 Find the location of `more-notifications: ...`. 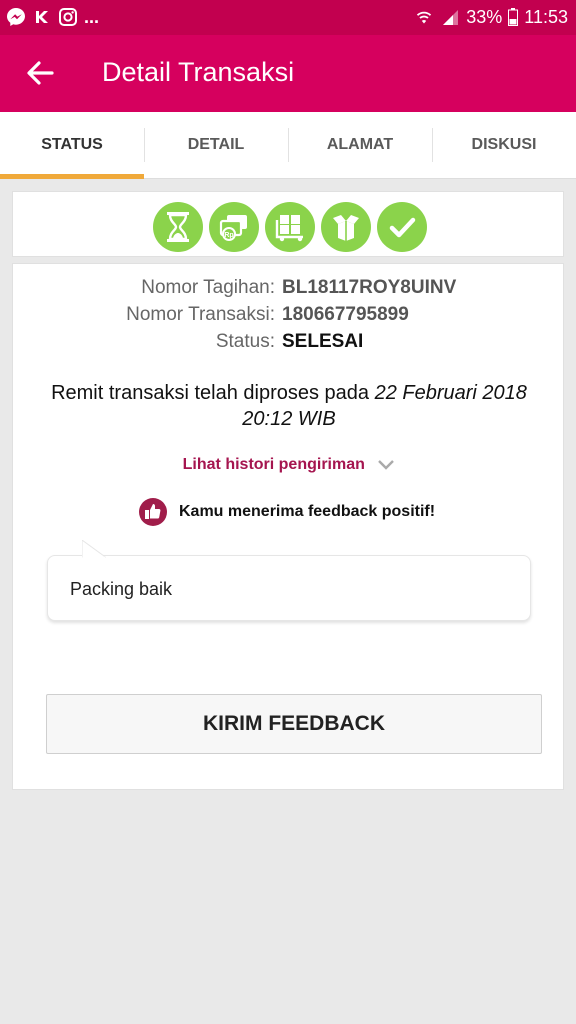

more-notifications: ... is located at coordinates (92, 16).